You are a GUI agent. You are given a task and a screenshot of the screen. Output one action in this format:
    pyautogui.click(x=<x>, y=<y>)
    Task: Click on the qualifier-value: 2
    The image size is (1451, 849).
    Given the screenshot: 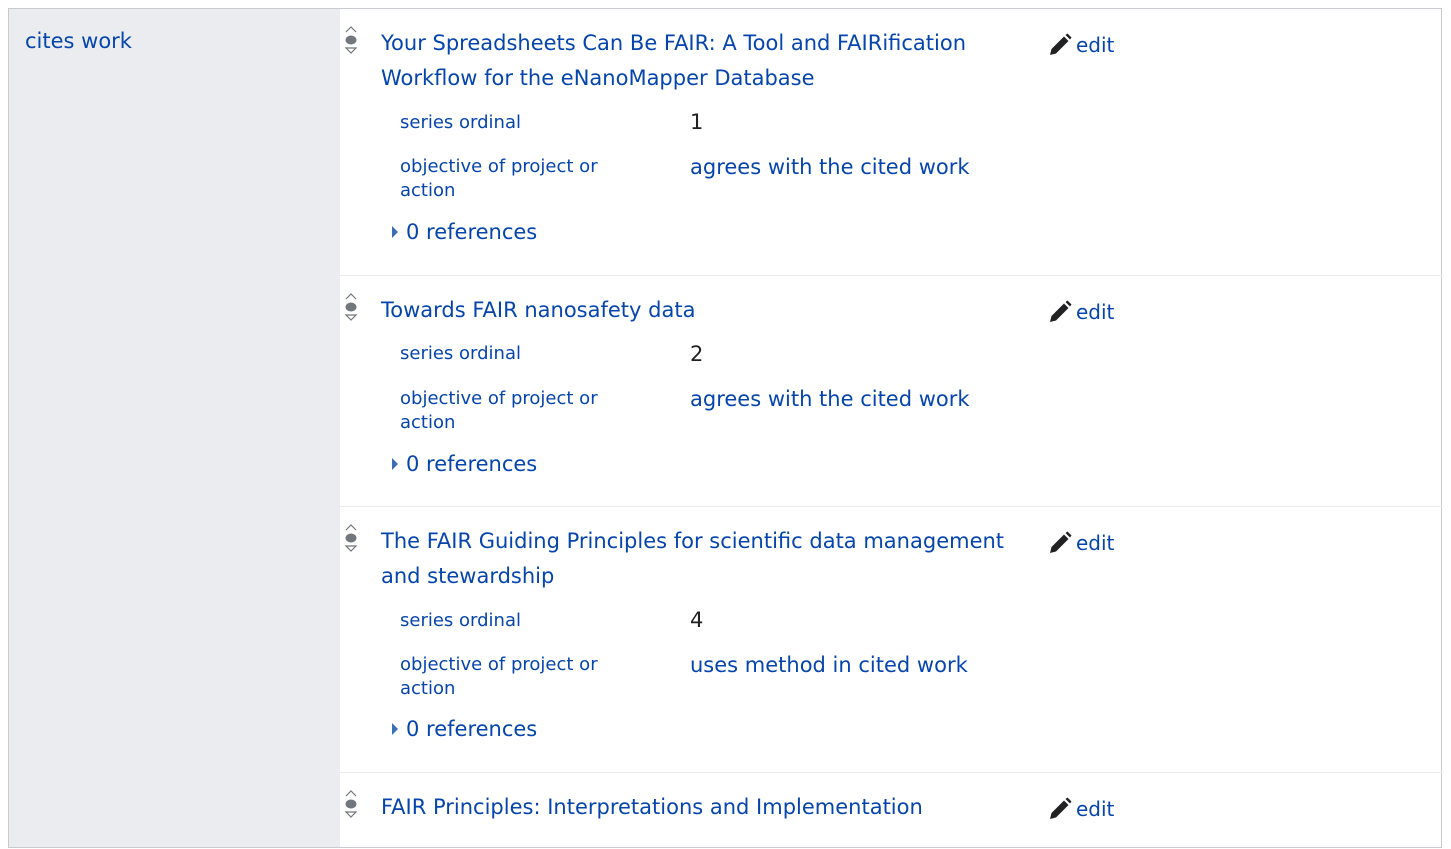 What is the action you would take?
    pyautogui.click(x=697, y=354)
    